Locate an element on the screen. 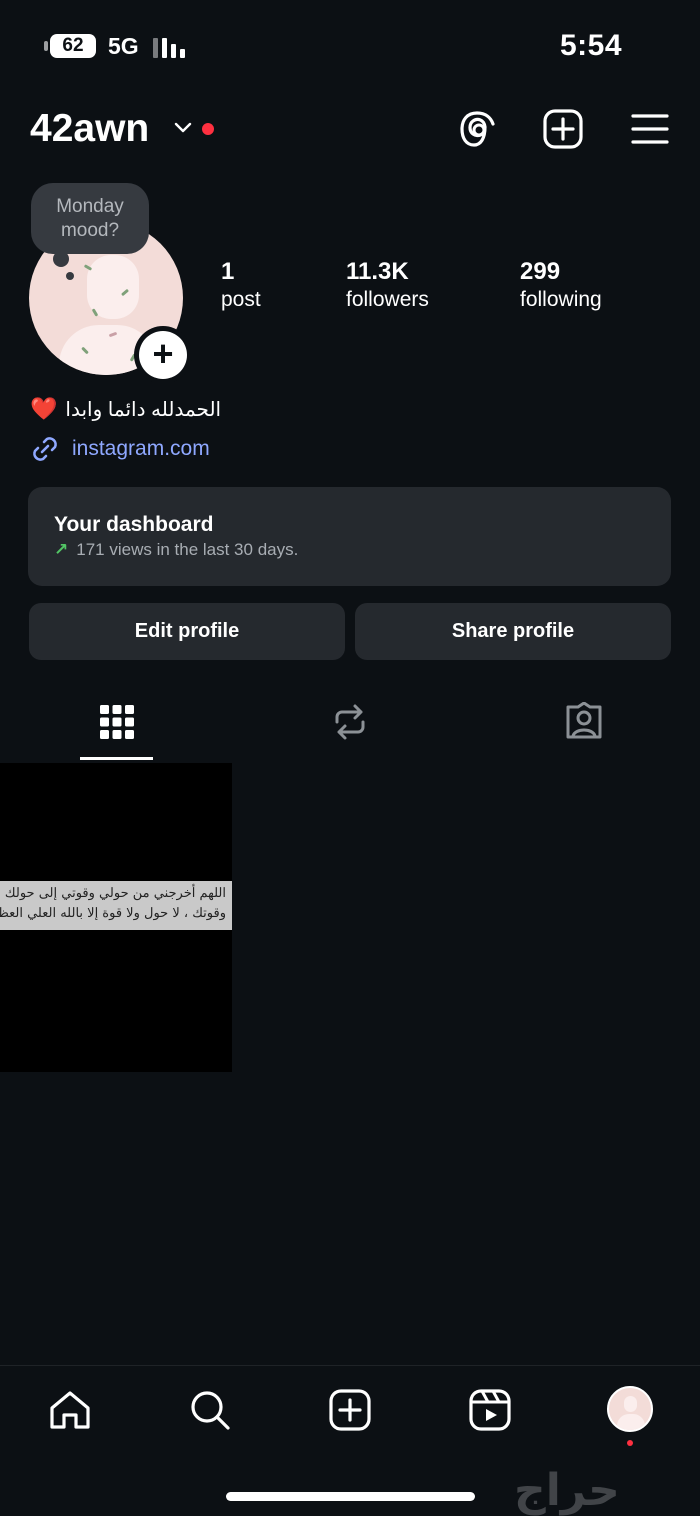 This screenshot has width=700, height=1516. posts-label: post is located at coordinates (241, 300).